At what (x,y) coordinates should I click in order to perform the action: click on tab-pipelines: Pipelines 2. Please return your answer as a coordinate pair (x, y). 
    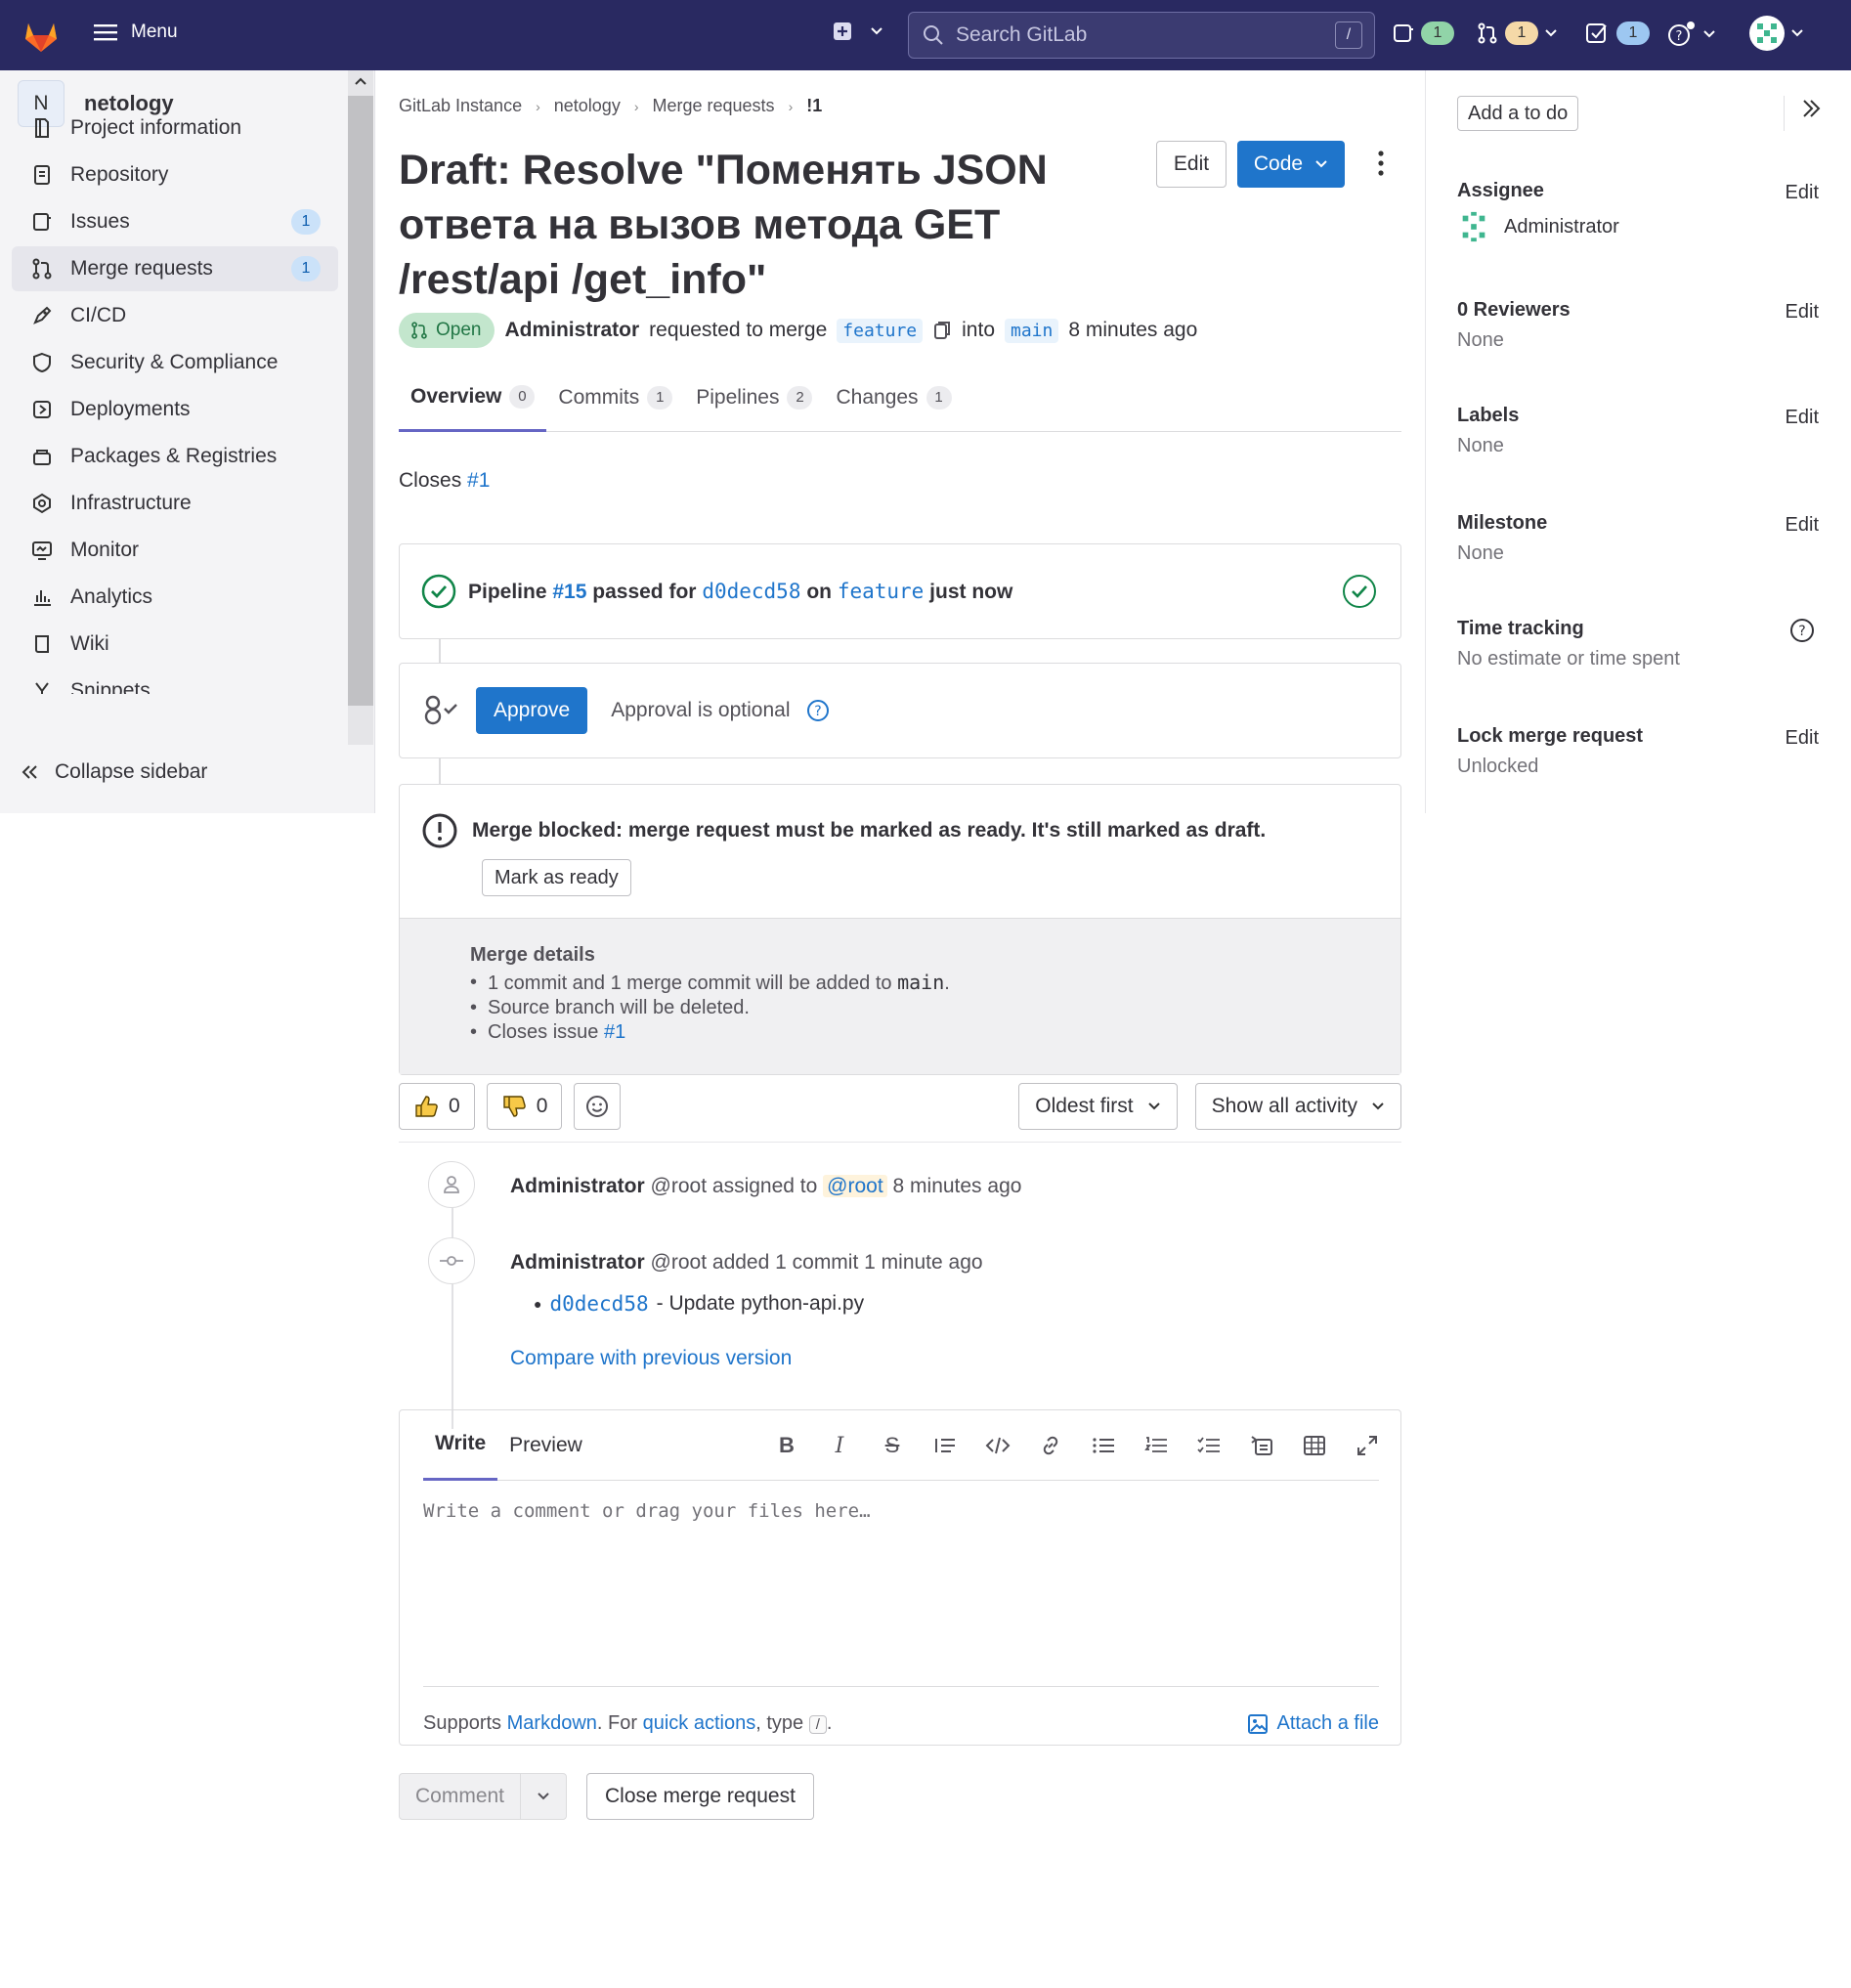
    Looking at the image, I should click on (754, 398).